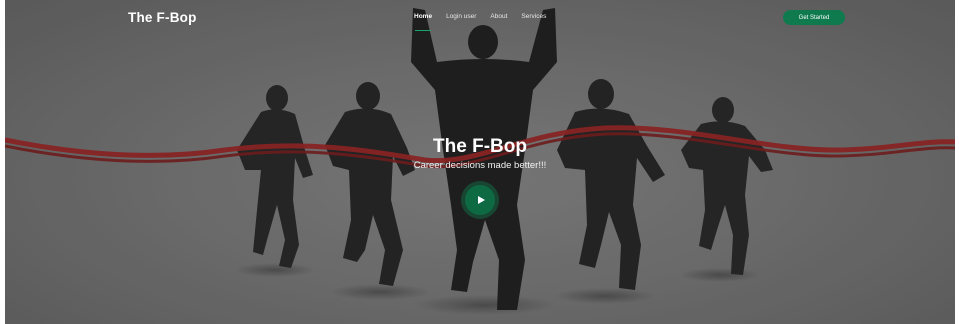  What do you see at coordinates (461, 16) in the screenshot?
I see `nav-item-login-user: Login user` at bounding box center [461, 16].